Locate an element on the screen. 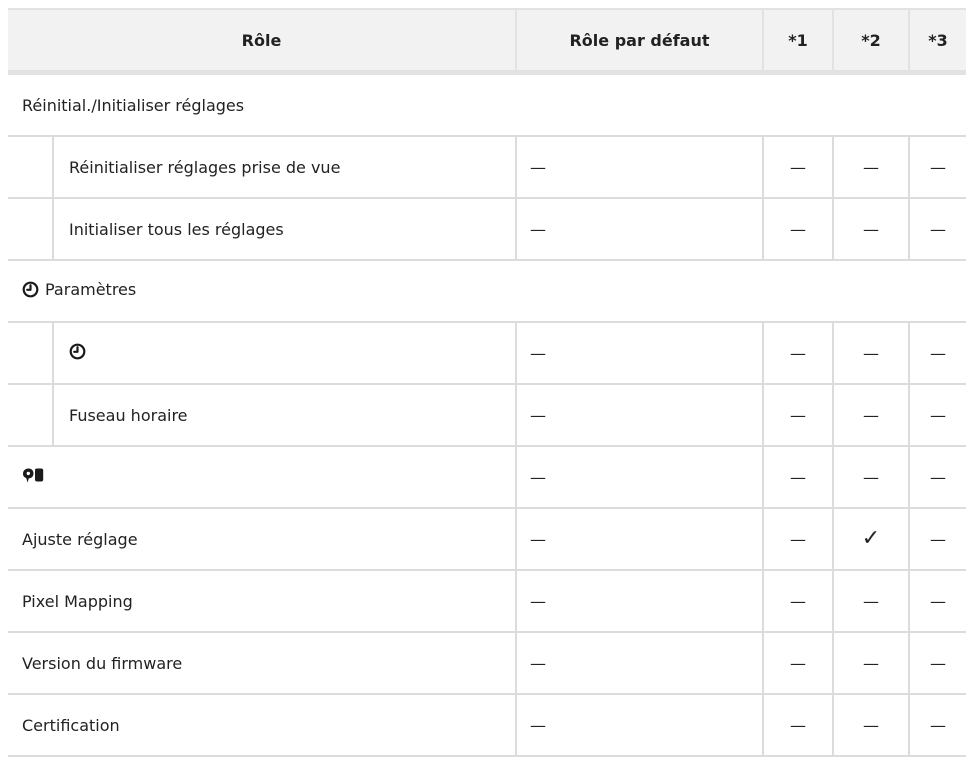 This screenshot has height=757, width=970. table-header-row: Rôle Rôle par défaut *1 *2 *3 is located at coordinates (487, 41).